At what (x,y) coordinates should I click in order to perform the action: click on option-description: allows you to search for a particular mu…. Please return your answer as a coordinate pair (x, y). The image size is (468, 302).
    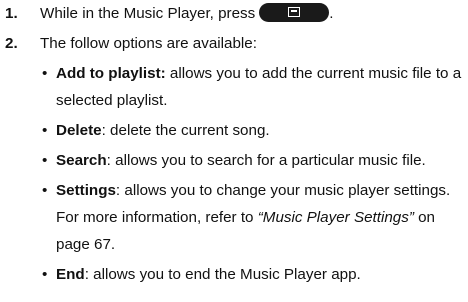
    Looking at the image, I should click on (268, 160).